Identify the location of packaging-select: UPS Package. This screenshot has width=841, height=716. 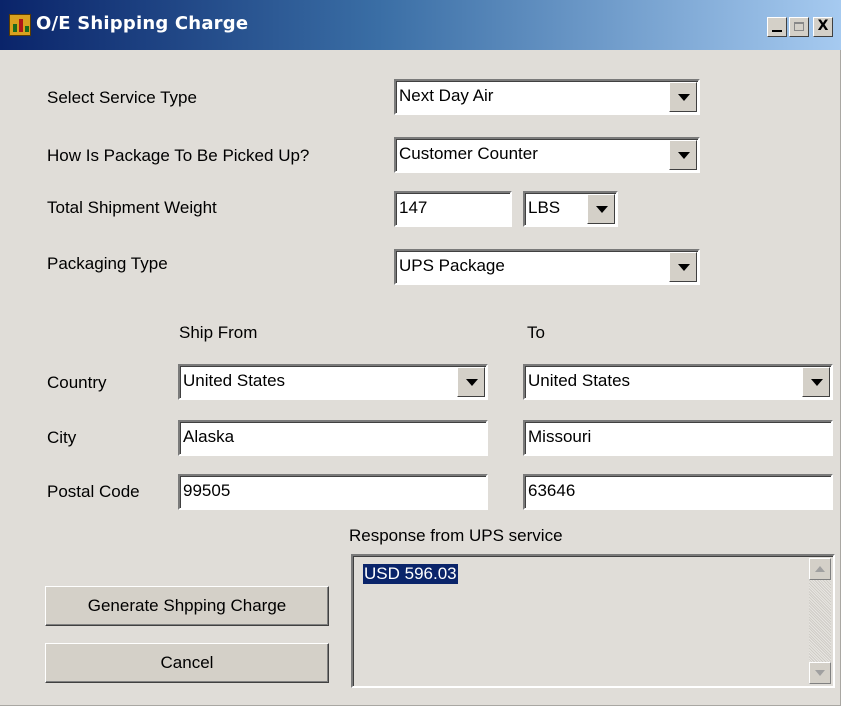
(547, 267).